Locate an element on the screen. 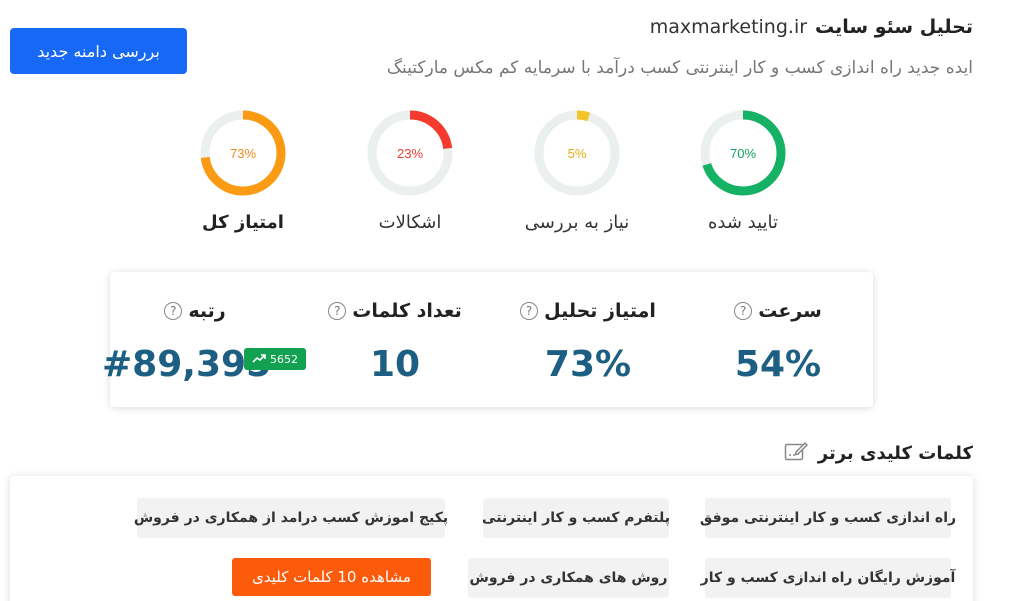  keyword-chip: راه اندازی کسب و کار اینترنتی موفق is located at coordinates (828, 518).